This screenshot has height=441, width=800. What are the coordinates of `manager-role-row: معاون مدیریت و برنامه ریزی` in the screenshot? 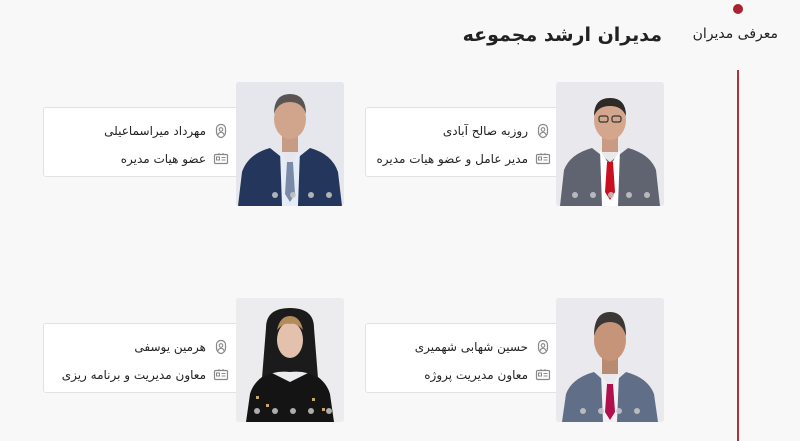 It's located at (145, 375).